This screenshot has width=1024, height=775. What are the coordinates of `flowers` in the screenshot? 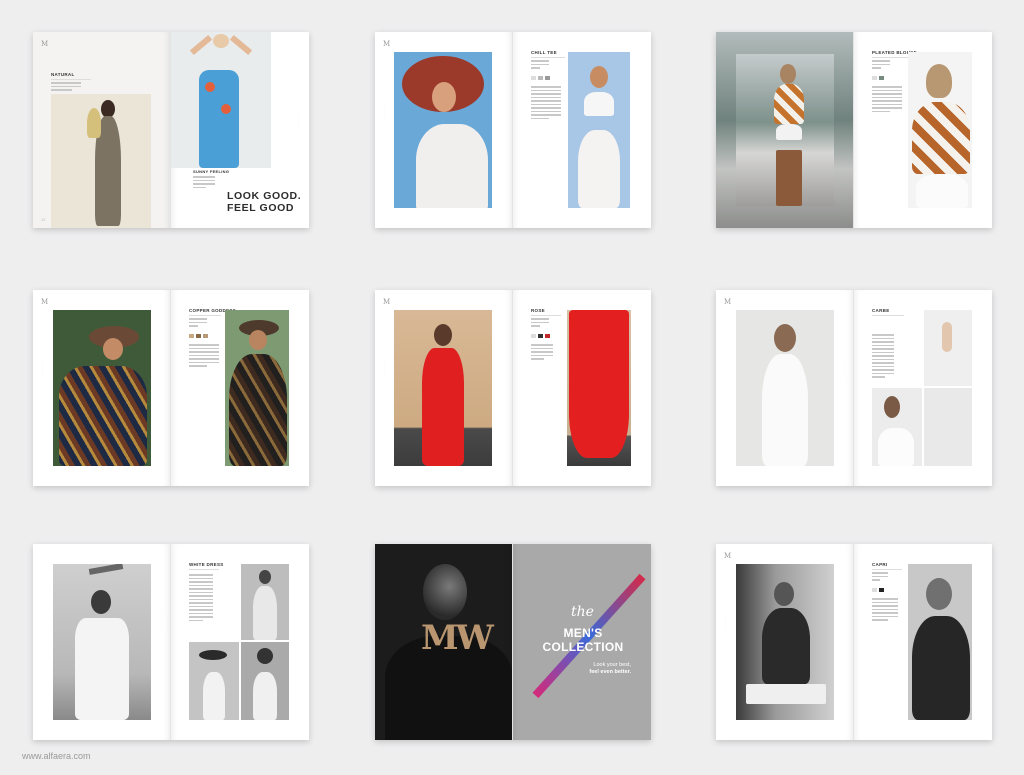 It's located at (94, 123).